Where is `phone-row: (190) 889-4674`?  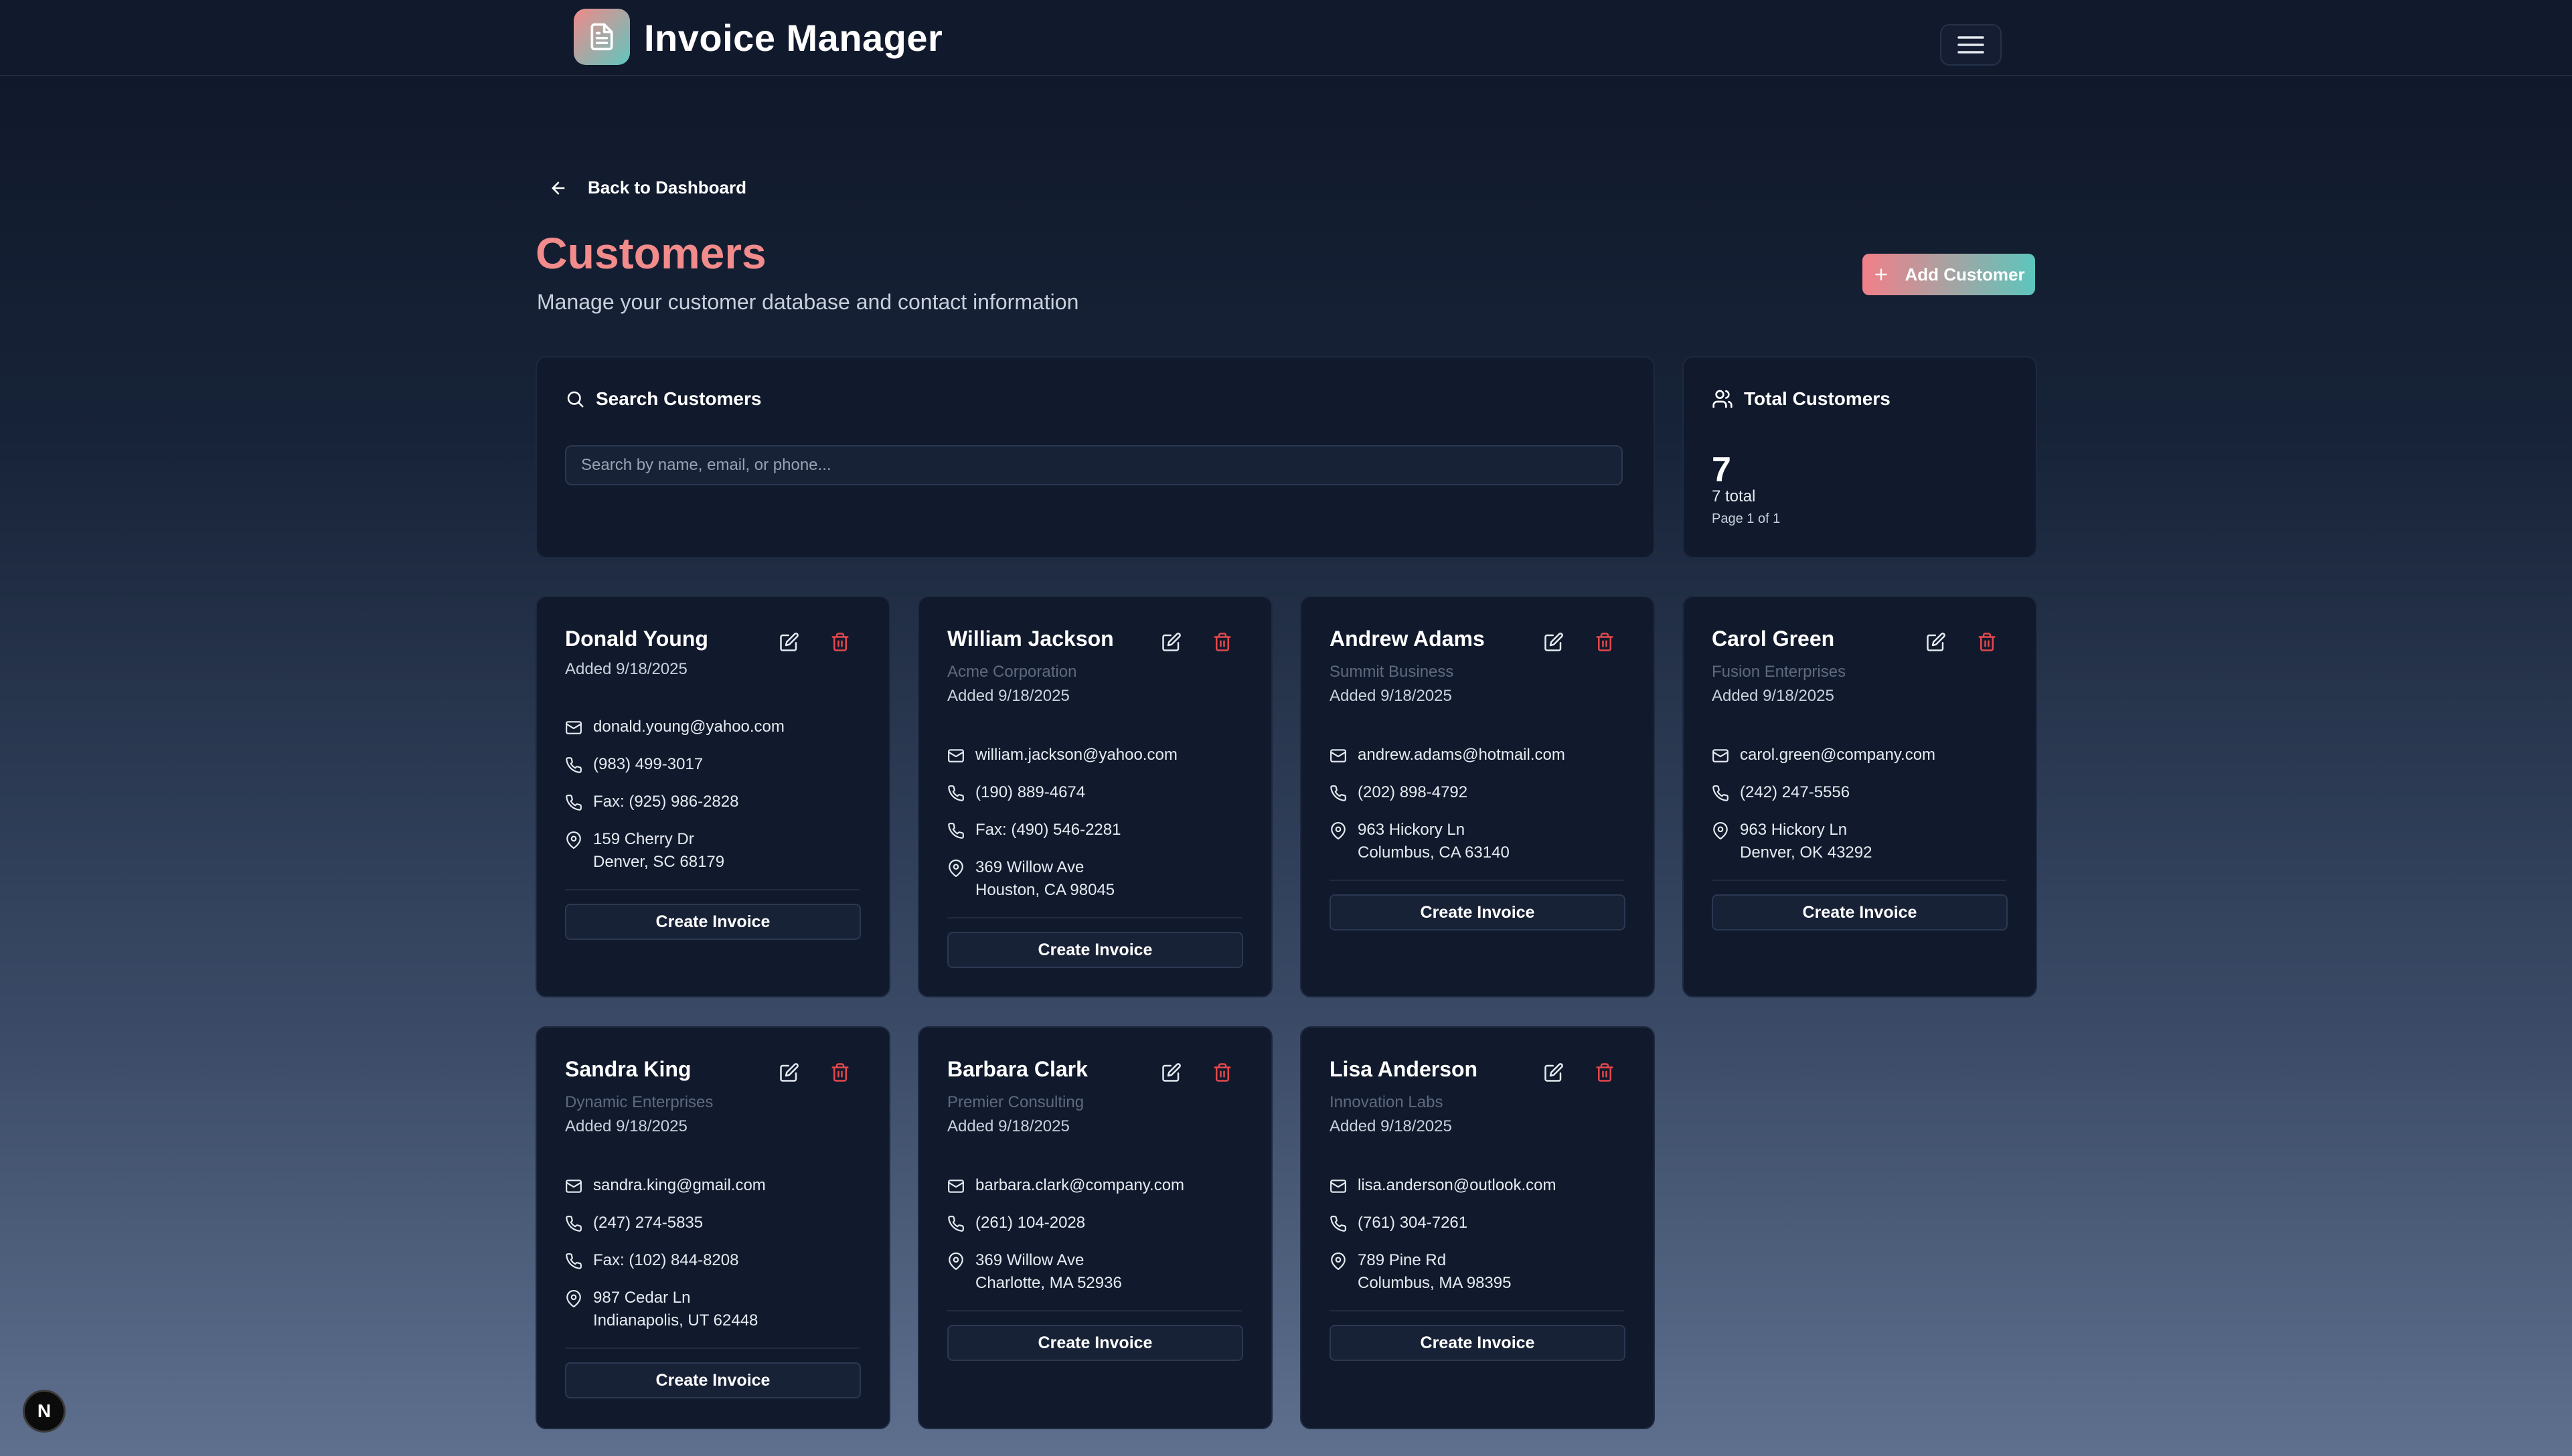 phone-row: (190) 889-4674 is located at coordinates (1016, 792).